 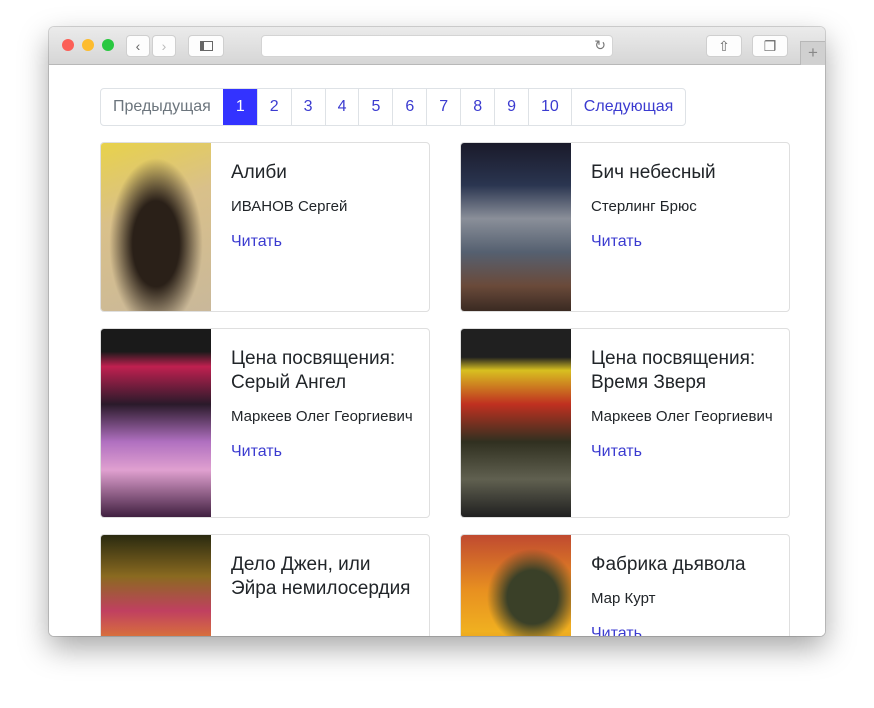 I want to click on close-button, so click(x=68, y=45).